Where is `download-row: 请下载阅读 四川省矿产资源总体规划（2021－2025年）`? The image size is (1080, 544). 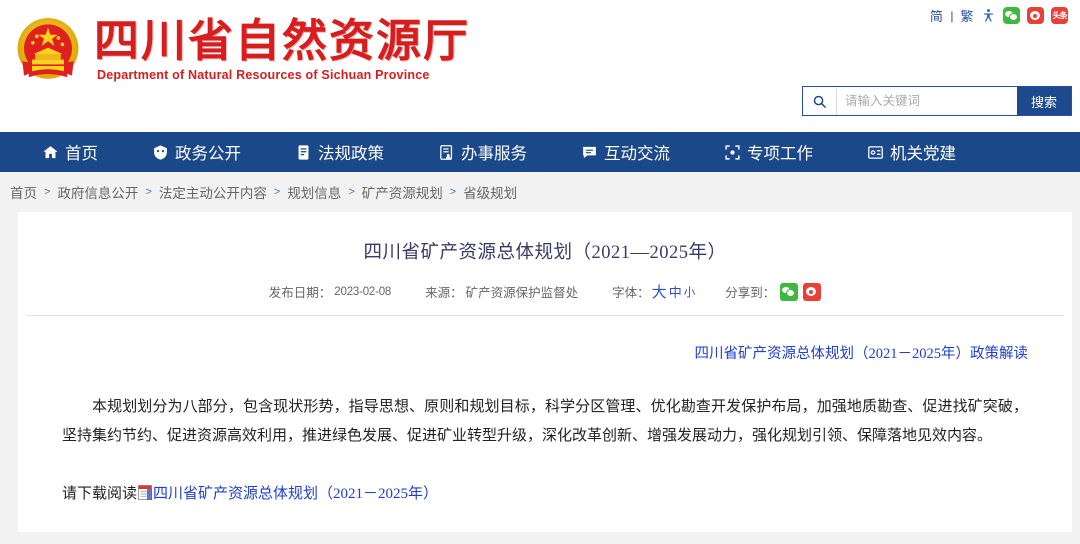 download-row: 请下载阅读 四川省矿产资源总体规划（2021－2025年） is located at coordinates (545, 492).